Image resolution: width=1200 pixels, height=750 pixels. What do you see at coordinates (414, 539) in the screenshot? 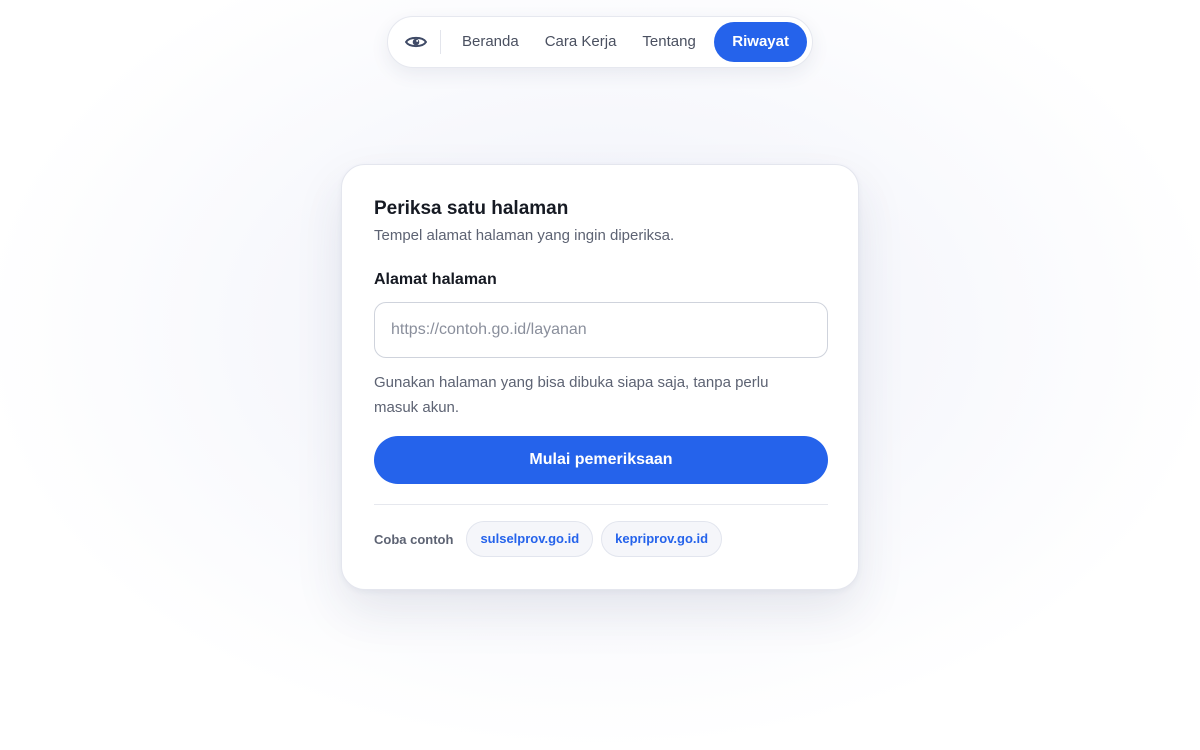
I see `examples-label: Coba contoh` at bounding box center [414, 539].